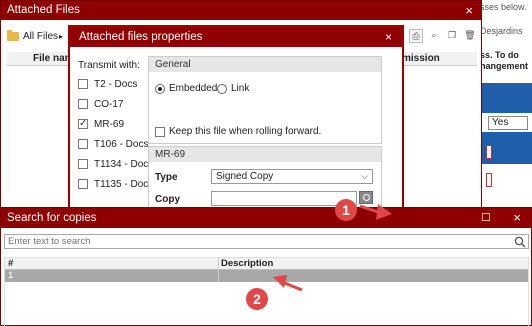 This screenshot has height=326, width=532. I want to click on link-label: Link, so click(240, 88).